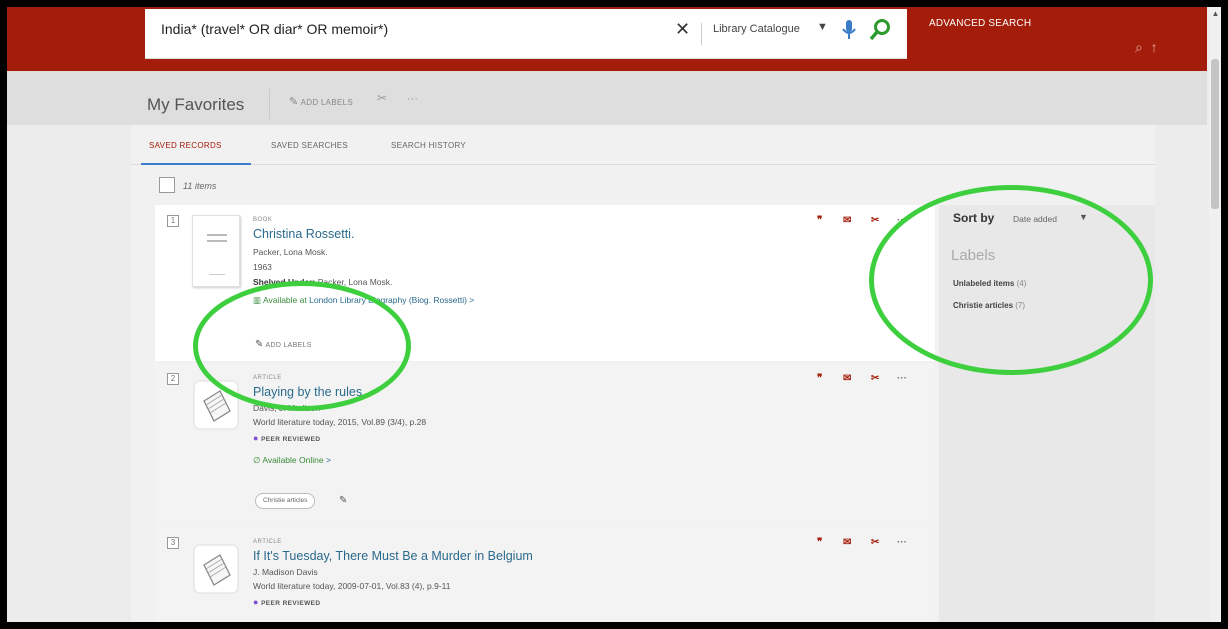 This screenshot has height=629, width=1228. Describe the element at coordinates (303, 234) in the screenshot. I see `record-title: Christina Rossetti.` at that location.